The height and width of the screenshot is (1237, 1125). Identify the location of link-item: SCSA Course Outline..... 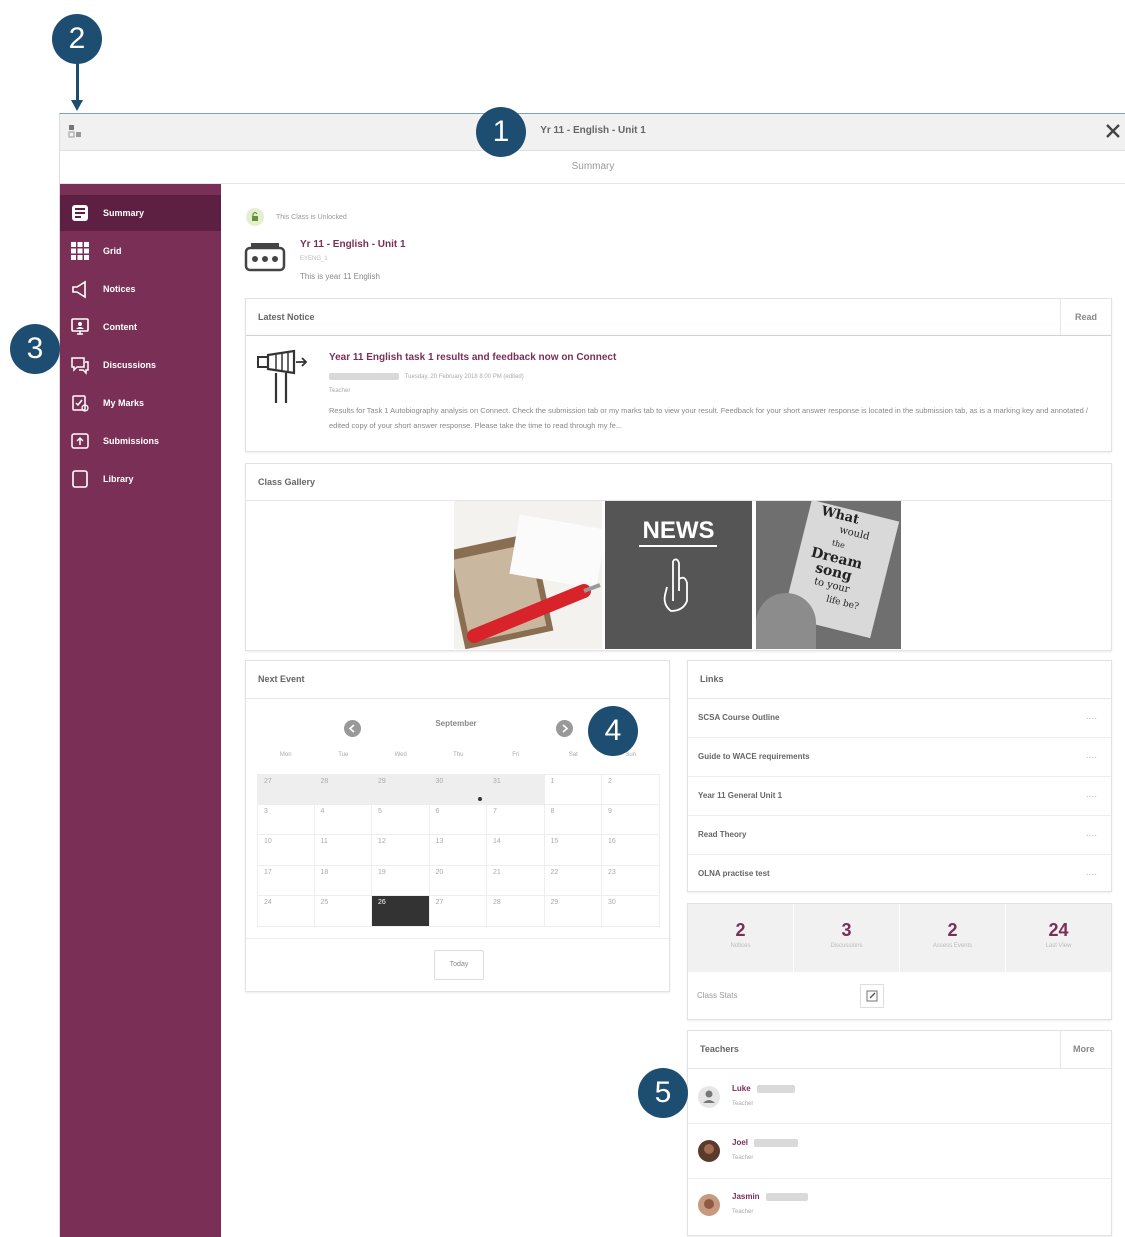
(899, 718).